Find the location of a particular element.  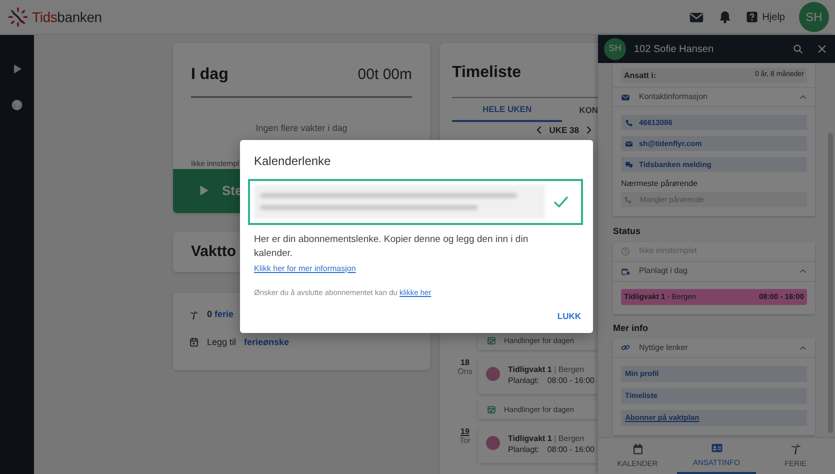

section-label: Mer info is located at coordinates (631, 328).